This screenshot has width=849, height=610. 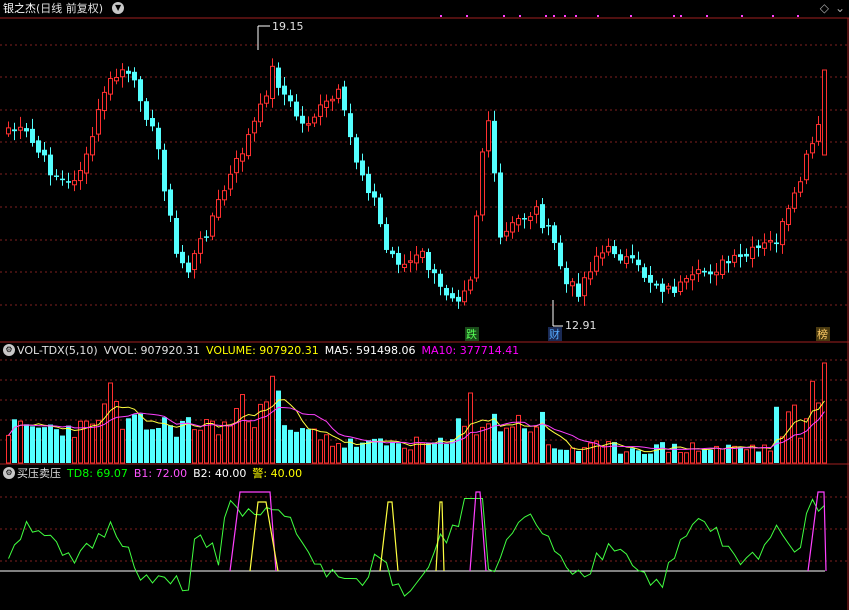 I want to click on event-marker: 跌, so click(x=471, y=334).